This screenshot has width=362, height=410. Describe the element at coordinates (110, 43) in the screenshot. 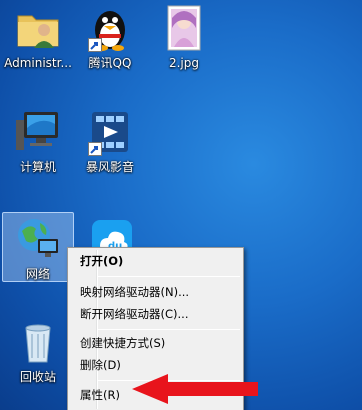

I see `desktop-icon-qq: 腾讯QQ` at that location.